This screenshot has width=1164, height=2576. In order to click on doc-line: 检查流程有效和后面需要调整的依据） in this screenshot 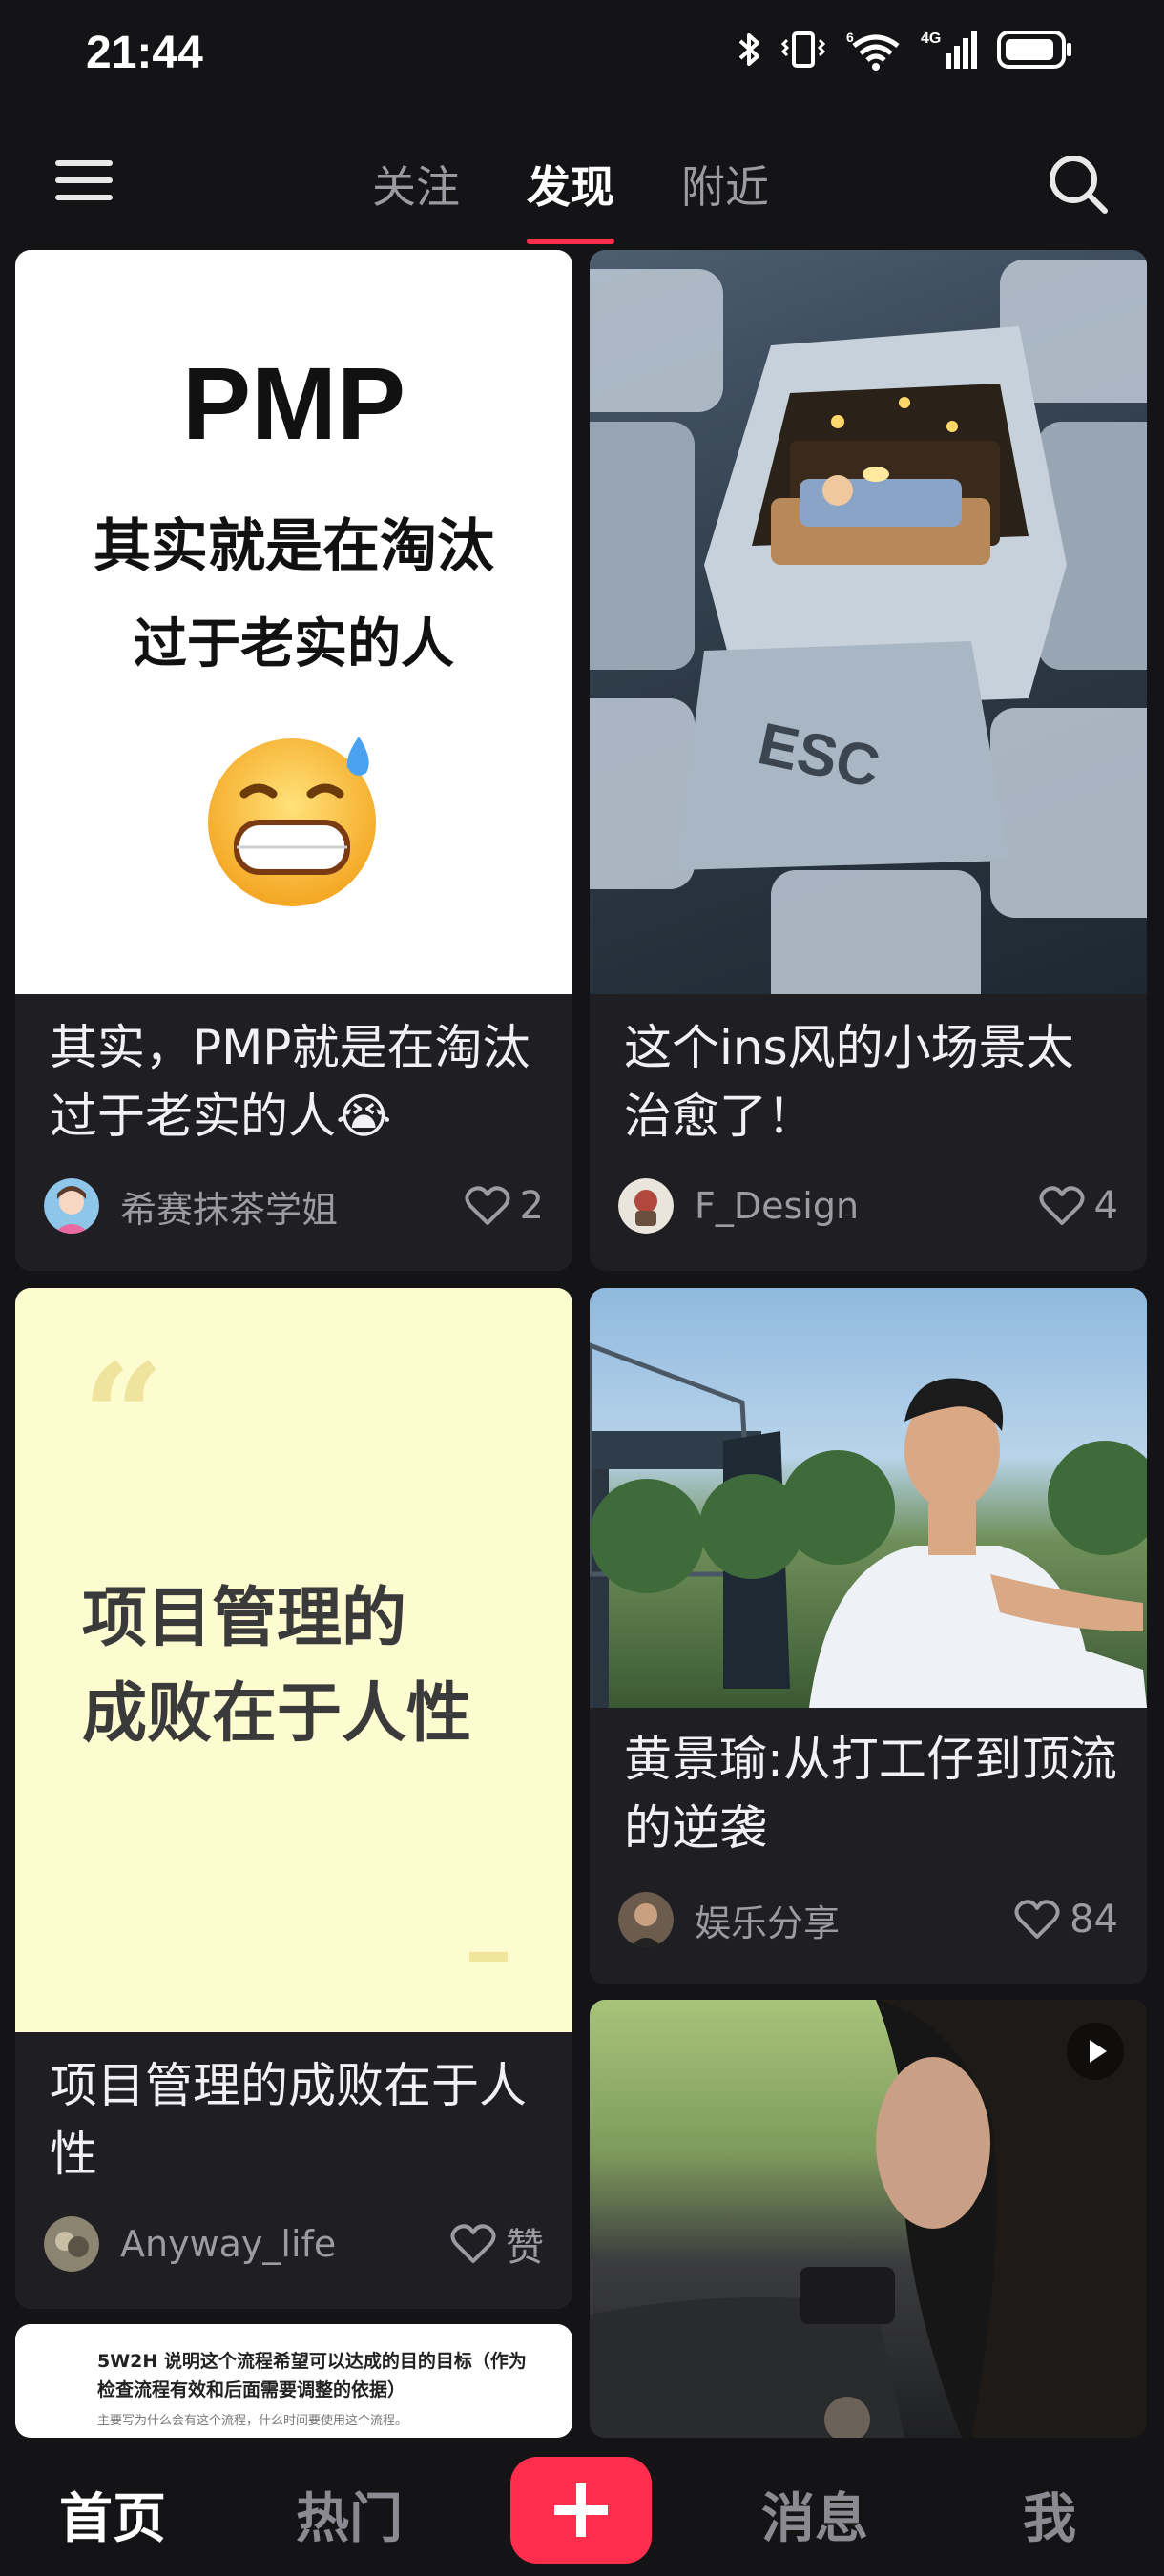, I will do `click(251, 2389)`.